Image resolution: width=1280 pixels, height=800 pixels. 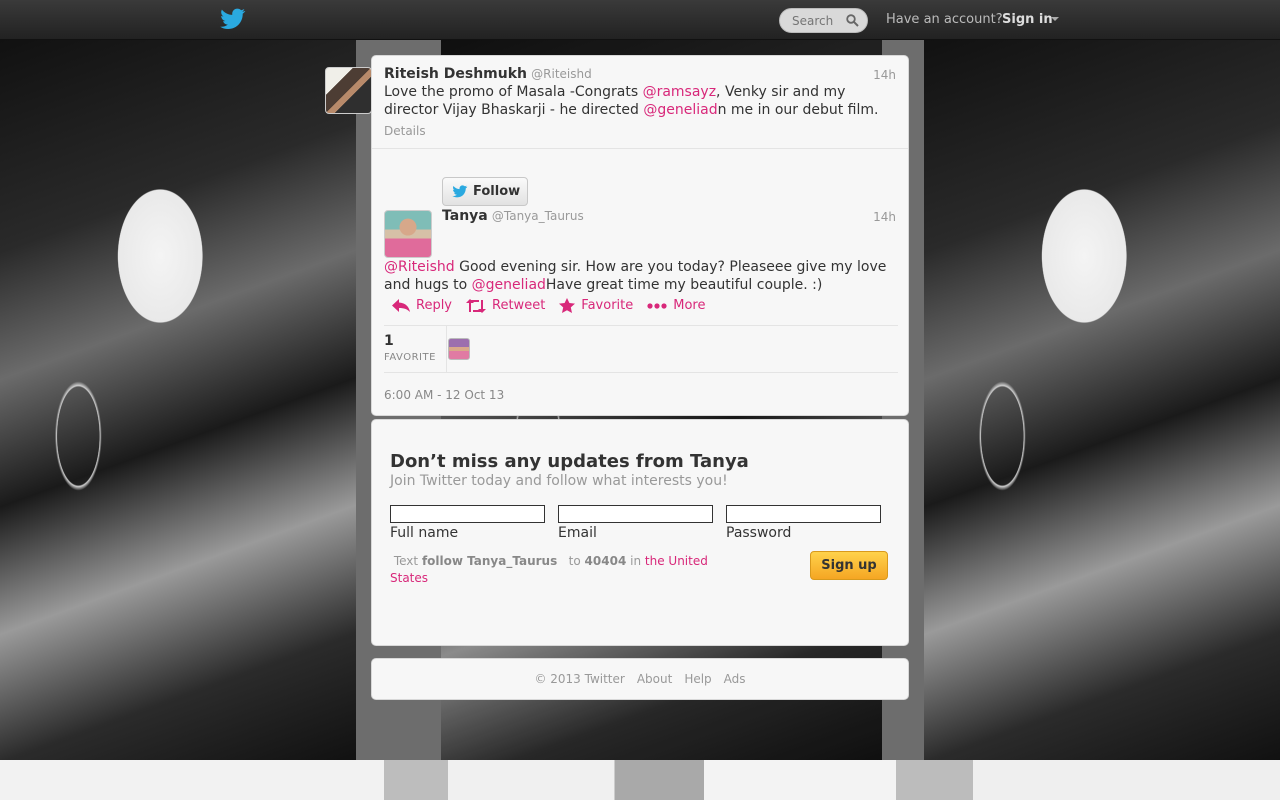 I want to click on tweet-time: 14h, so click(x=884, y=217).